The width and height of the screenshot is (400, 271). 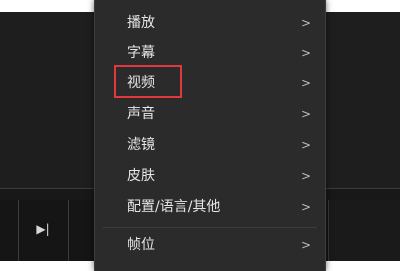 I want to click on menu-item-label: 声音, so click(x=141, y=114).